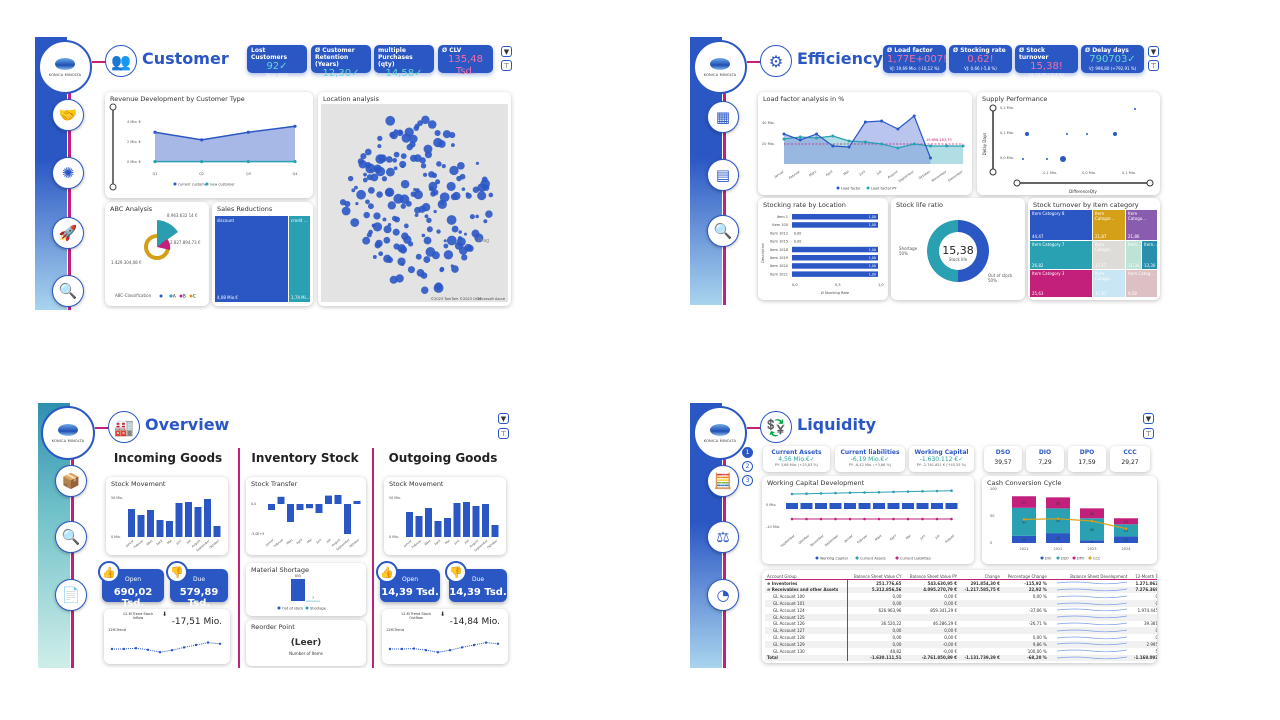 The width and height of the screenshot is (1280, 720). What do you see at coordinates (875, 577) in the screenshot?
I see `column-header: Balance Sheet Value CY` at bounding box center [875, 577].